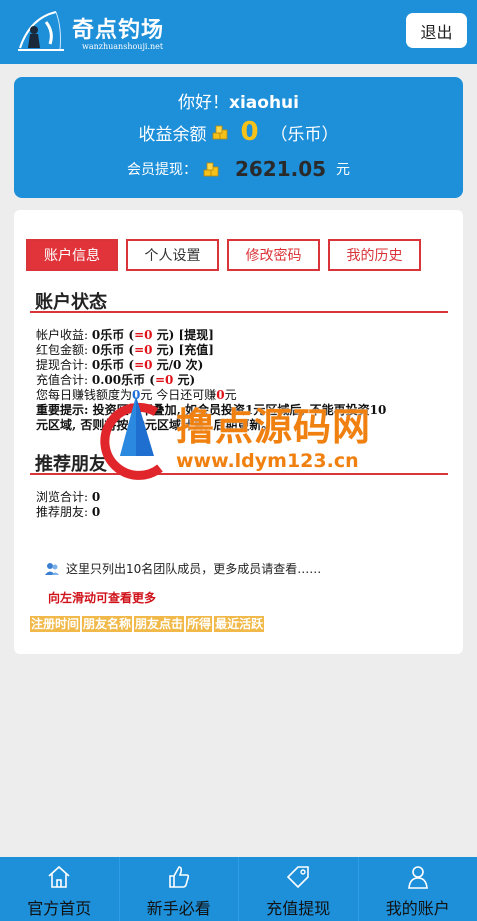 The width and height of the screenshot is (477, 921). I want to click on stat-daily-quota: 您每日赚钱额度为0元 今日还可赚0元, so click(136, 395).